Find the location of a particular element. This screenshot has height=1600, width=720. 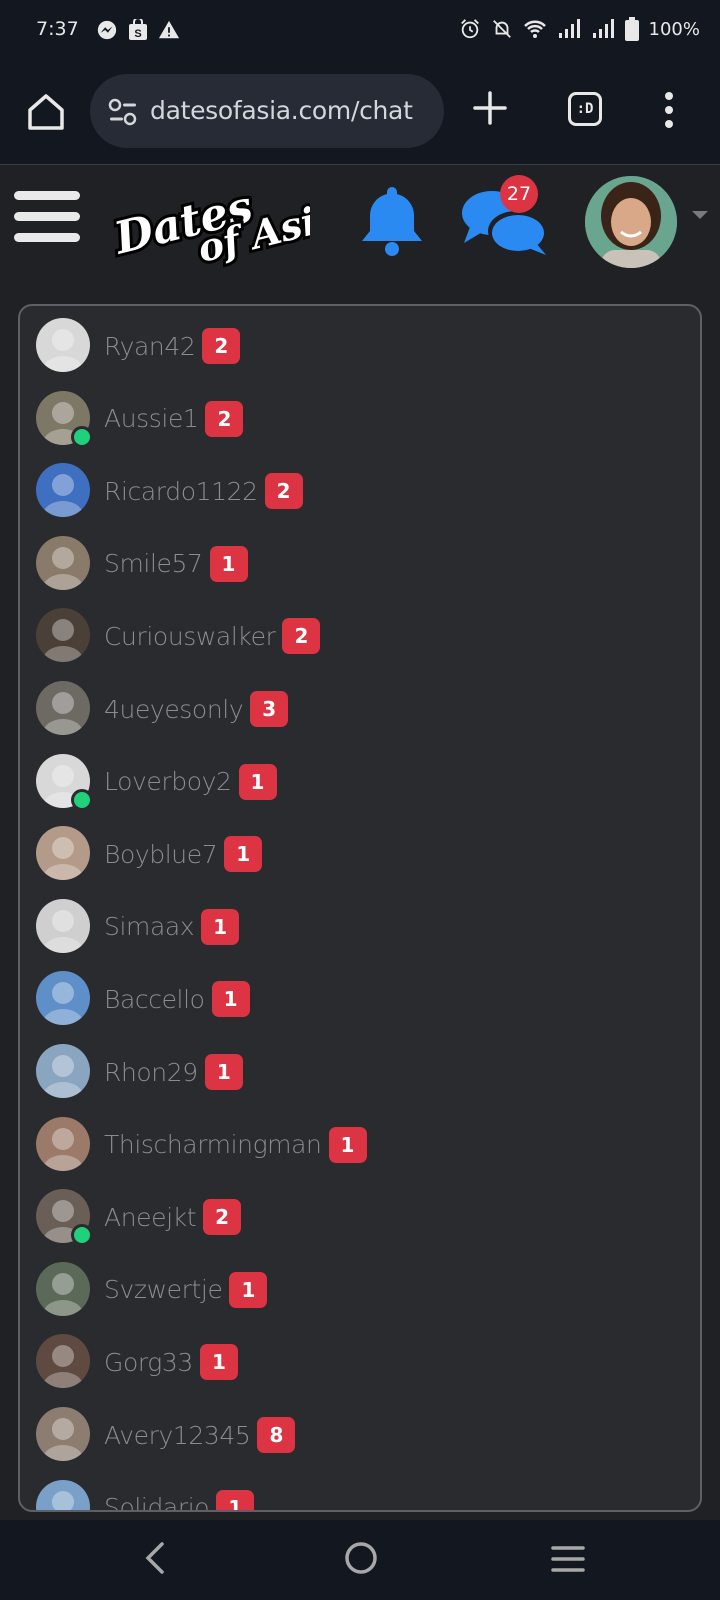

chat-list-item: Simaax 1 is located at coordinates (356, 928).